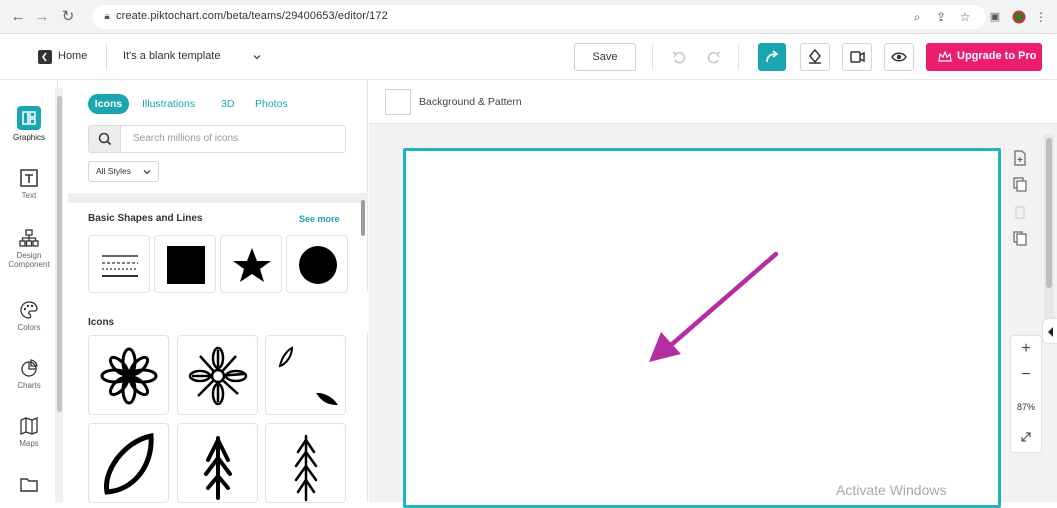 This screenshot has height=508, width=1057. I want to click on copy-page-icon, so click(1020, 238).